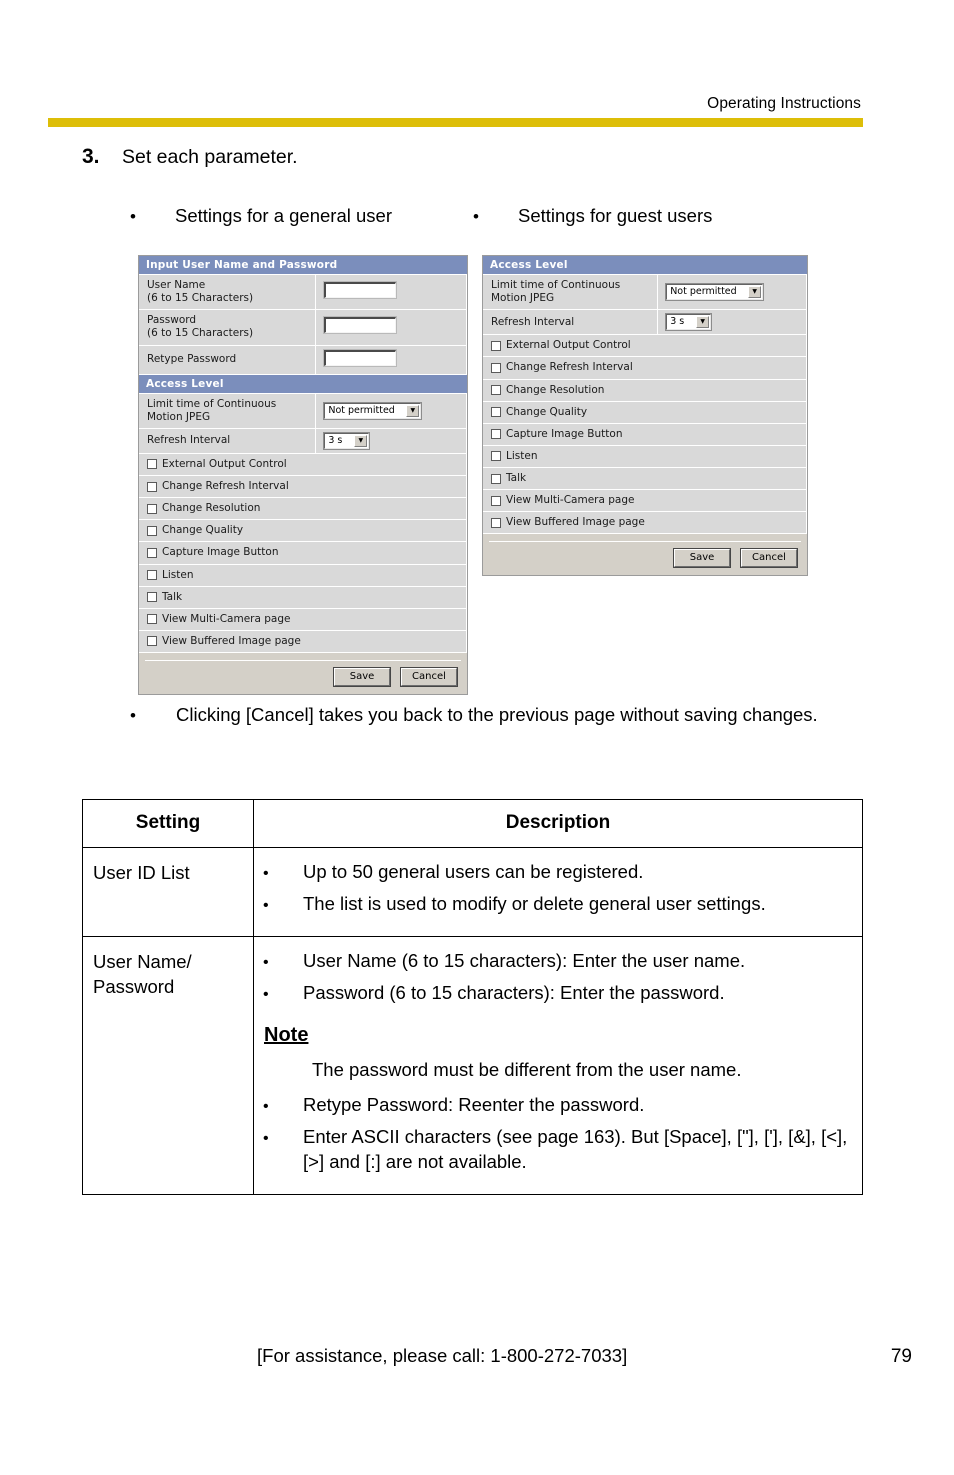 The width and height of the screenshot is (954, 1475). What do you see at coordinates (555, 389) in the screenshot?
I see `checkbox-label: Change Resolution` at bounding box center [555, 389].